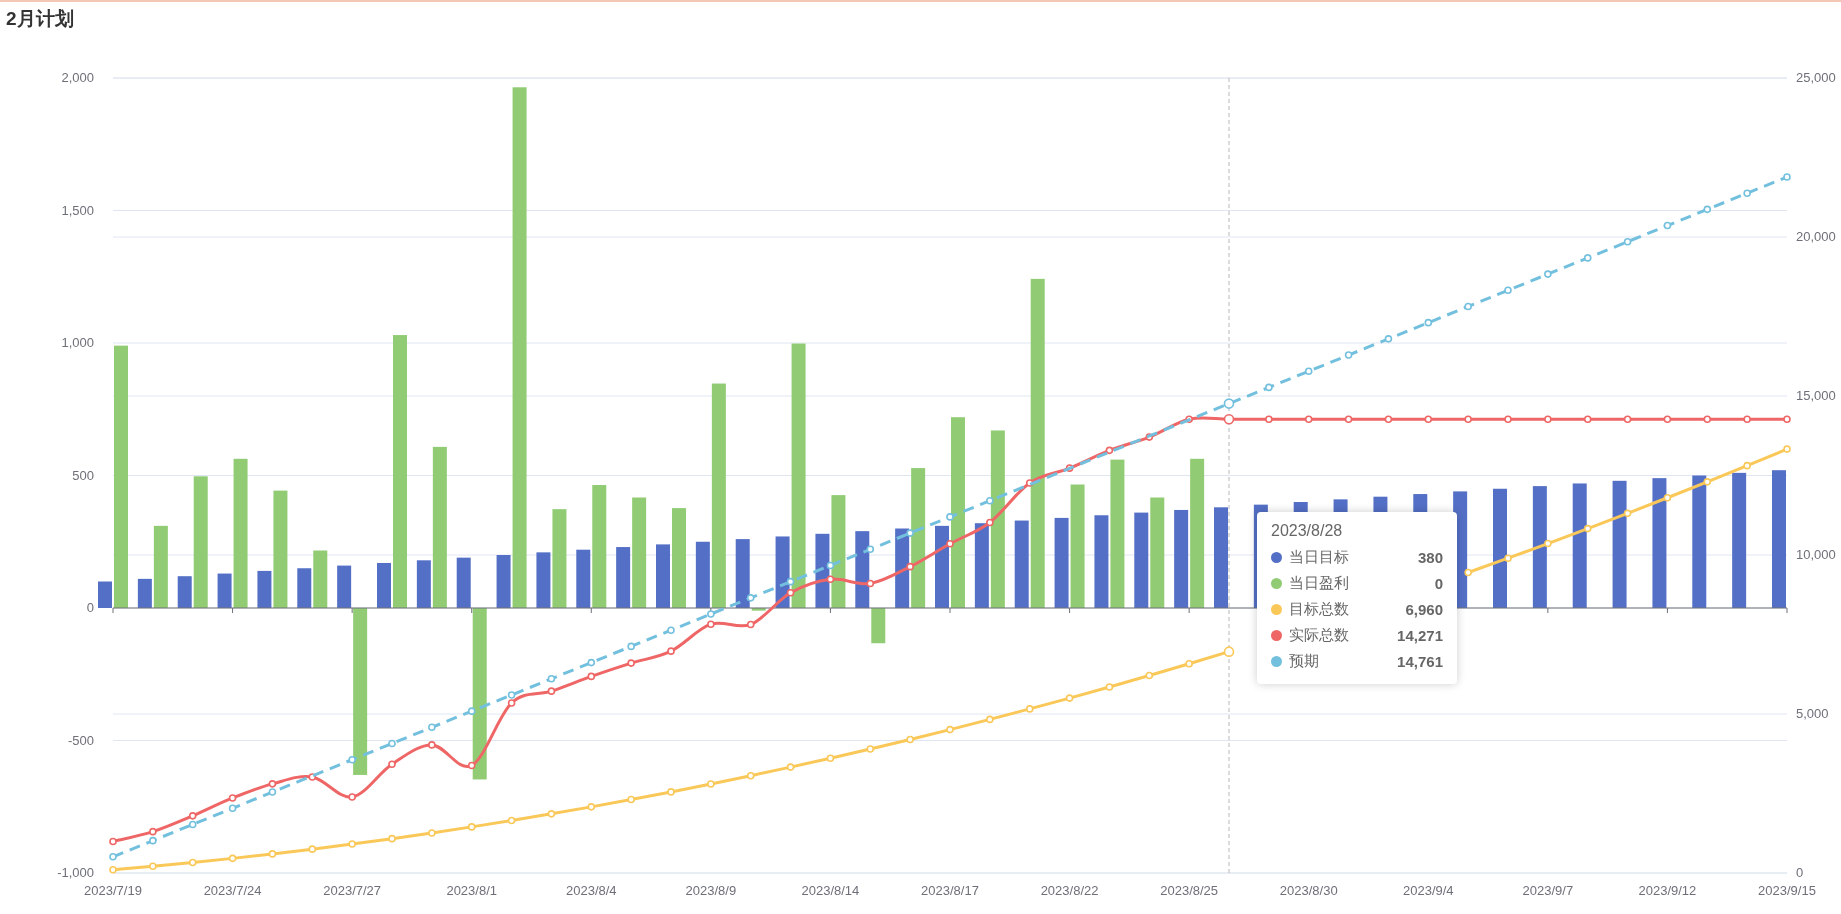 The height and width of the screenshot is (914, 1841). What do you see at coordinates (471, 890) in the screenshot?
I see `axis-label: 2023/8/1` at bounding box center [471, 890].